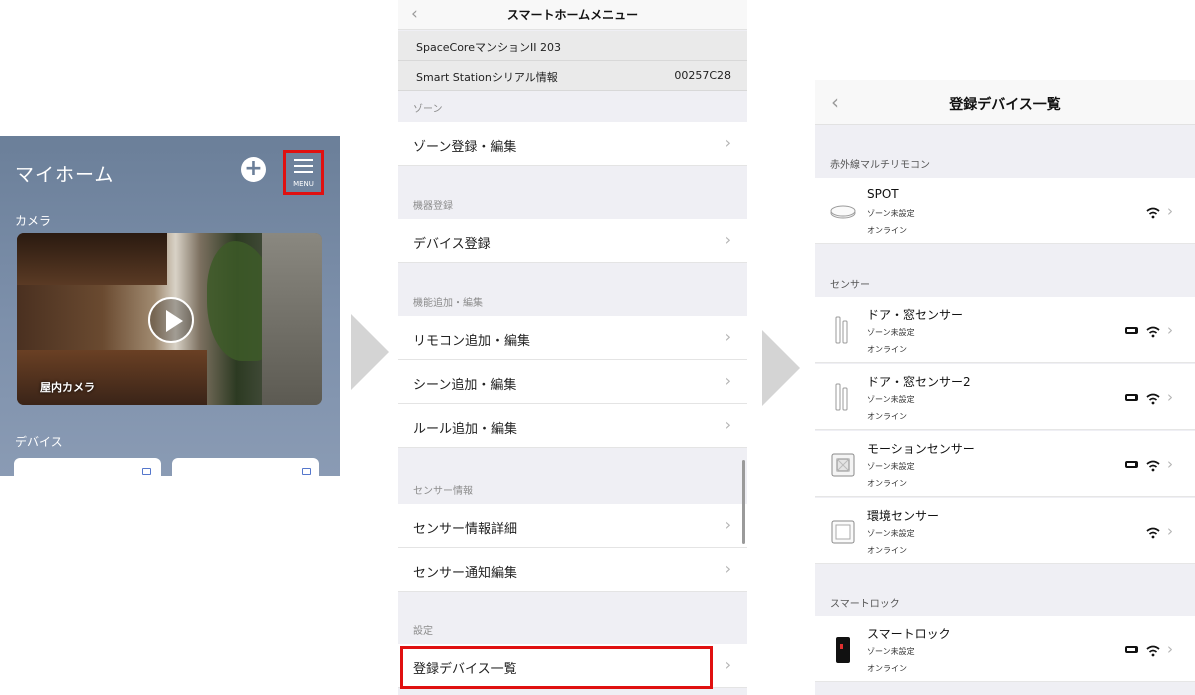 The width and height of the screenshot is (1195, 695). Describe the element at coordinates (443, 491) in the screenshot. I see `section-header: センサー情報` at that location.